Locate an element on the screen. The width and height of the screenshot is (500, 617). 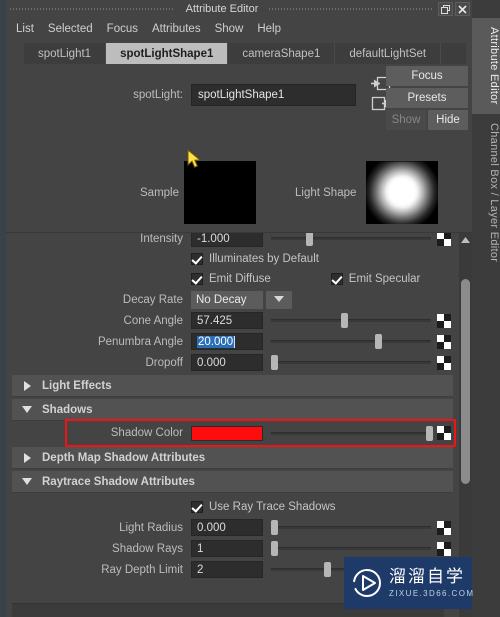
menu-item-help: Help is located at coordinates (273, 29).